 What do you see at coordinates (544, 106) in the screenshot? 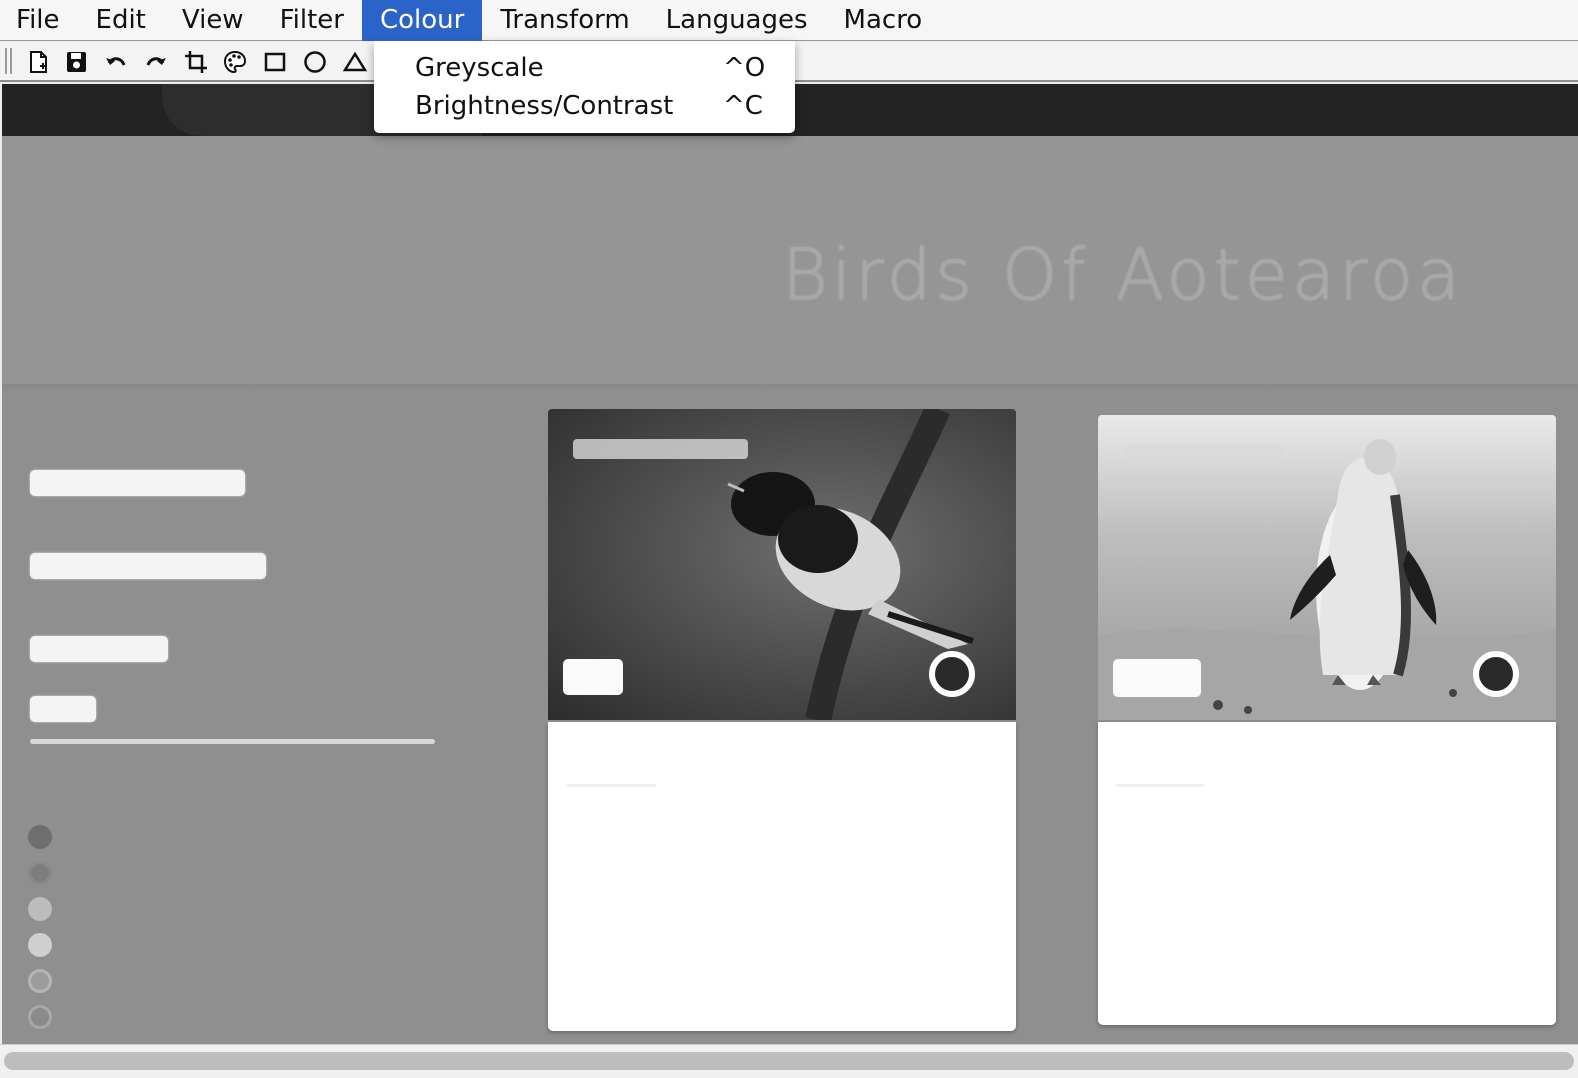
I see `menu-option-label: Brightness/Contrast` at bounding box center [544, 106].